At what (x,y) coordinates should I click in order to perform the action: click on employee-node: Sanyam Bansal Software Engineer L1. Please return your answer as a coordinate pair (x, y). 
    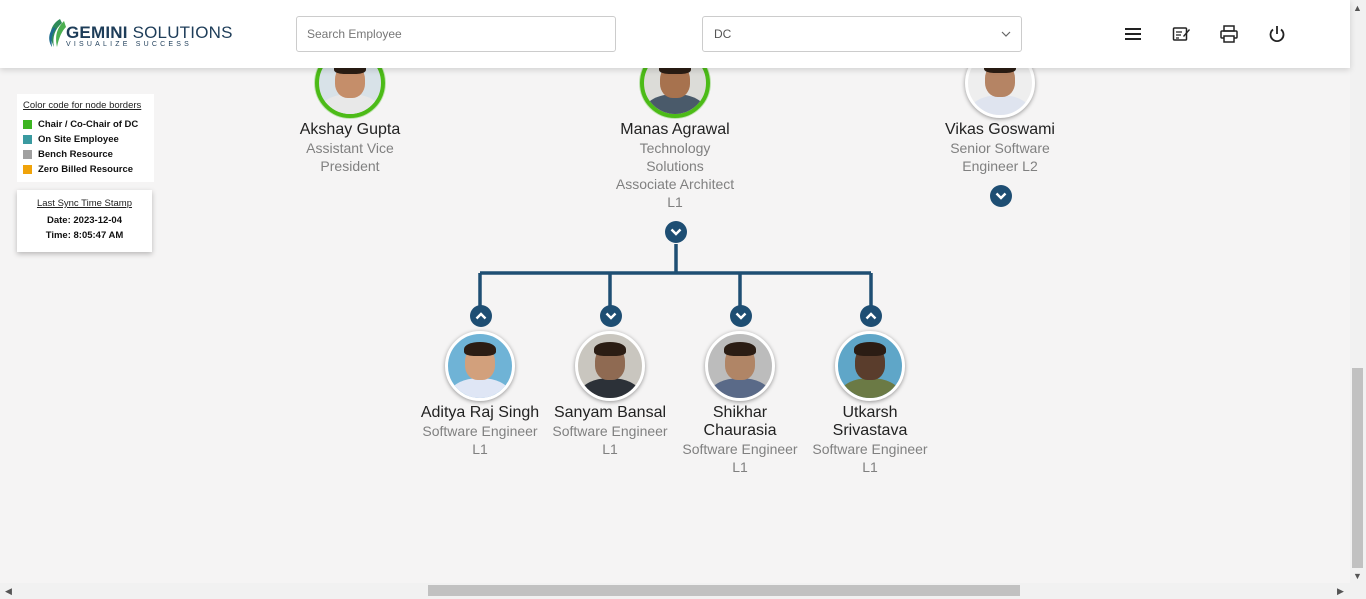
    Looking at the image, I should click on (610, 394).